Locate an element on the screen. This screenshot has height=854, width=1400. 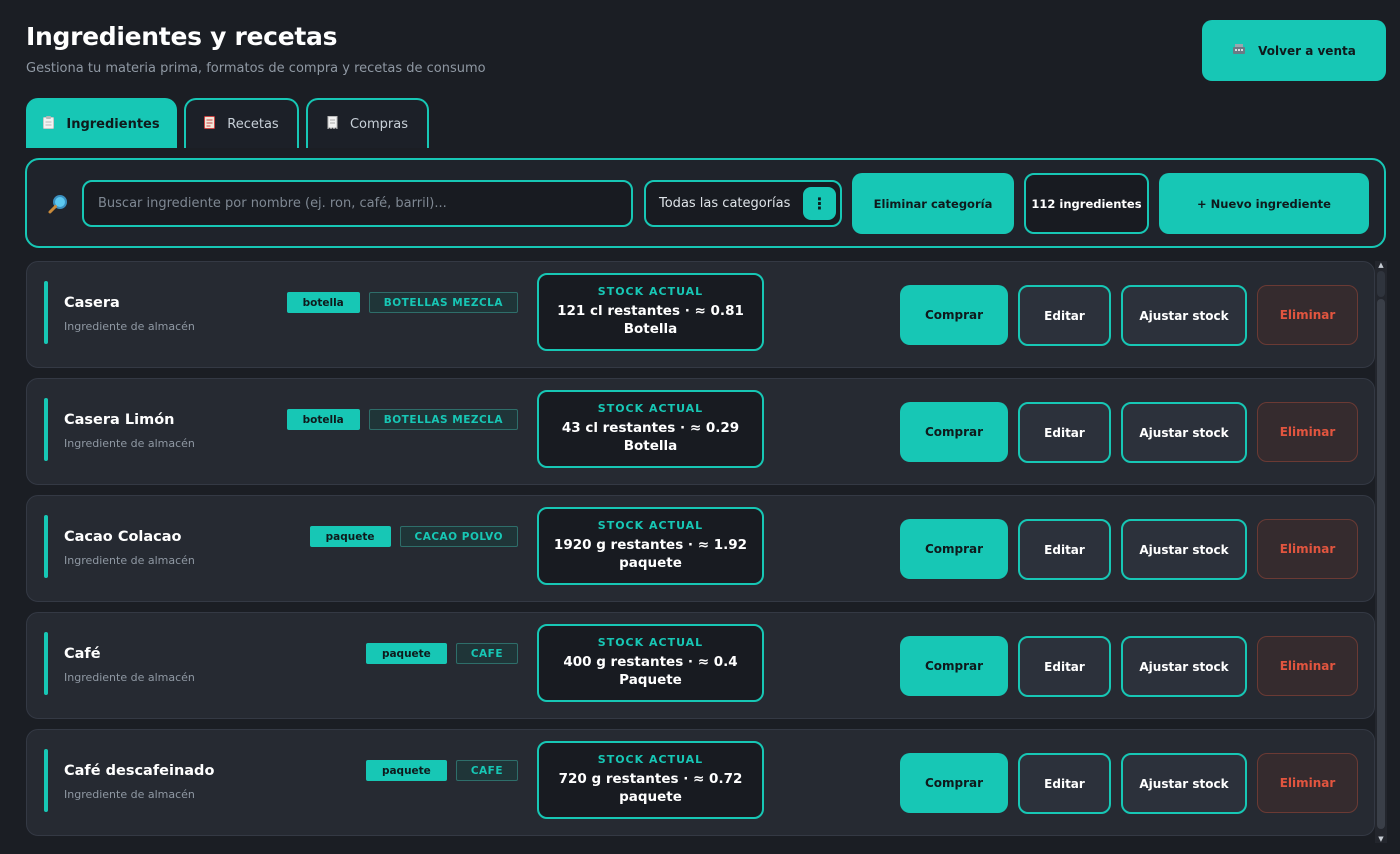
tab-recetas: Recetas is located at coordinates (241, 123).